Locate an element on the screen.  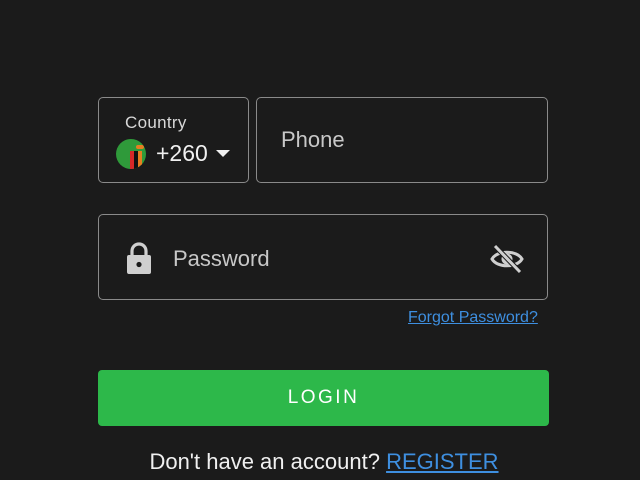
forgot-password-link: Forgot Password? is located at coordinates (473, 318).